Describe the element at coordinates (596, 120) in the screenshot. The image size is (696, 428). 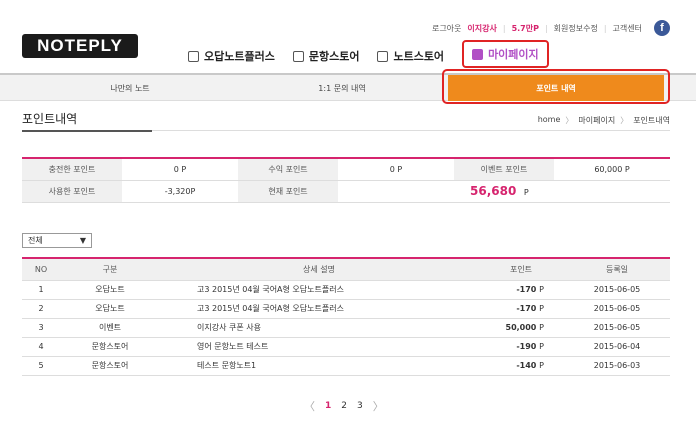
I see `breadcrumb-mypage: 마이페이지` at that location.